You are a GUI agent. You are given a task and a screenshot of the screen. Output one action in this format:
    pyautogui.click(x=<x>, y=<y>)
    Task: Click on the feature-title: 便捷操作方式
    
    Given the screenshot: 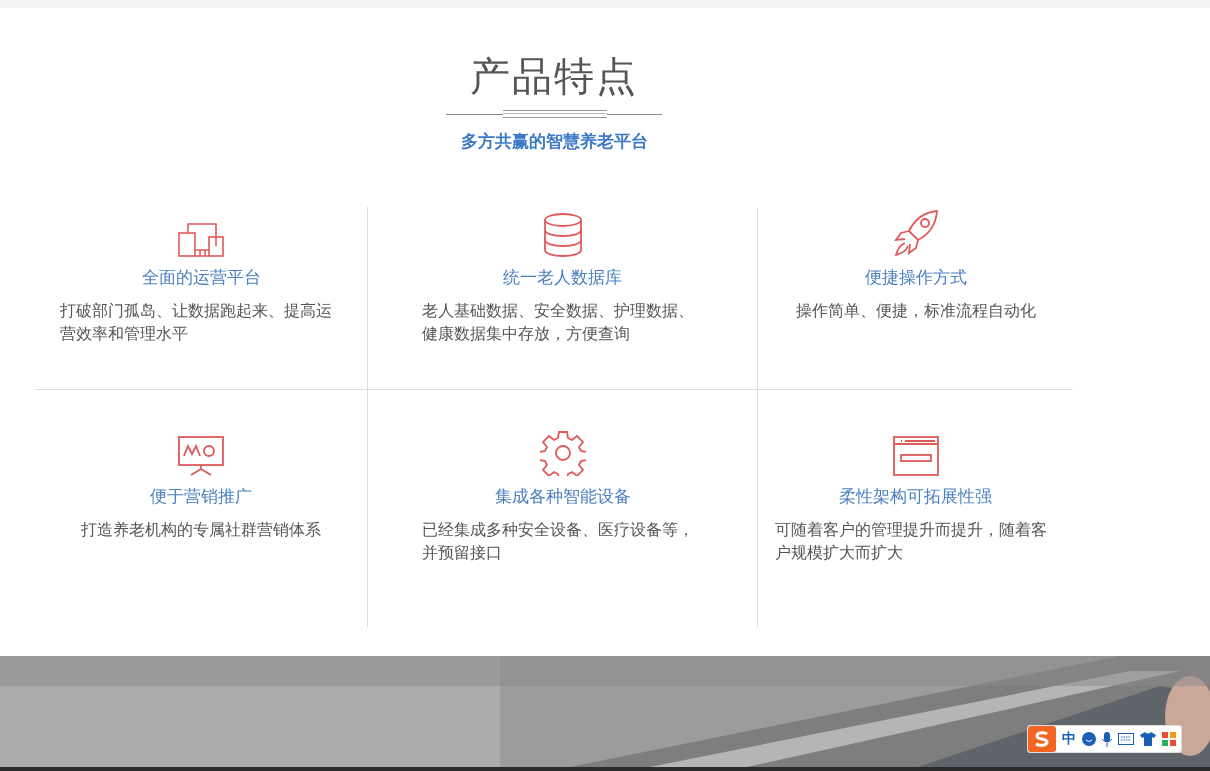 What is the action you would take?
    pyautogui.click(x=915, y=277)
    